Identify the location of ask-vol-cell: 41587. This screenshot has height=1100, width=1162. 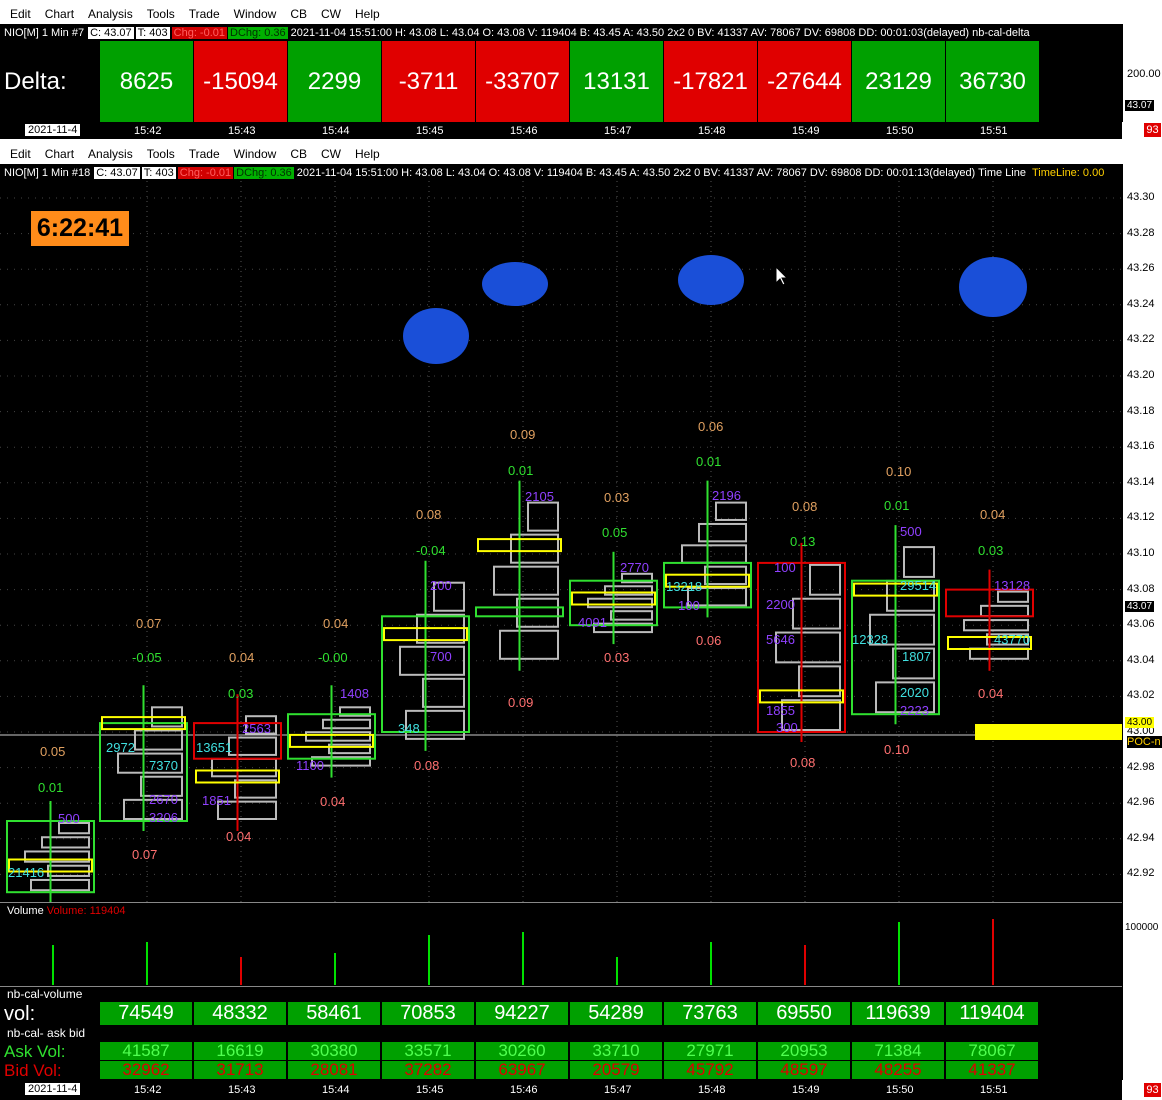
(146, 1050).